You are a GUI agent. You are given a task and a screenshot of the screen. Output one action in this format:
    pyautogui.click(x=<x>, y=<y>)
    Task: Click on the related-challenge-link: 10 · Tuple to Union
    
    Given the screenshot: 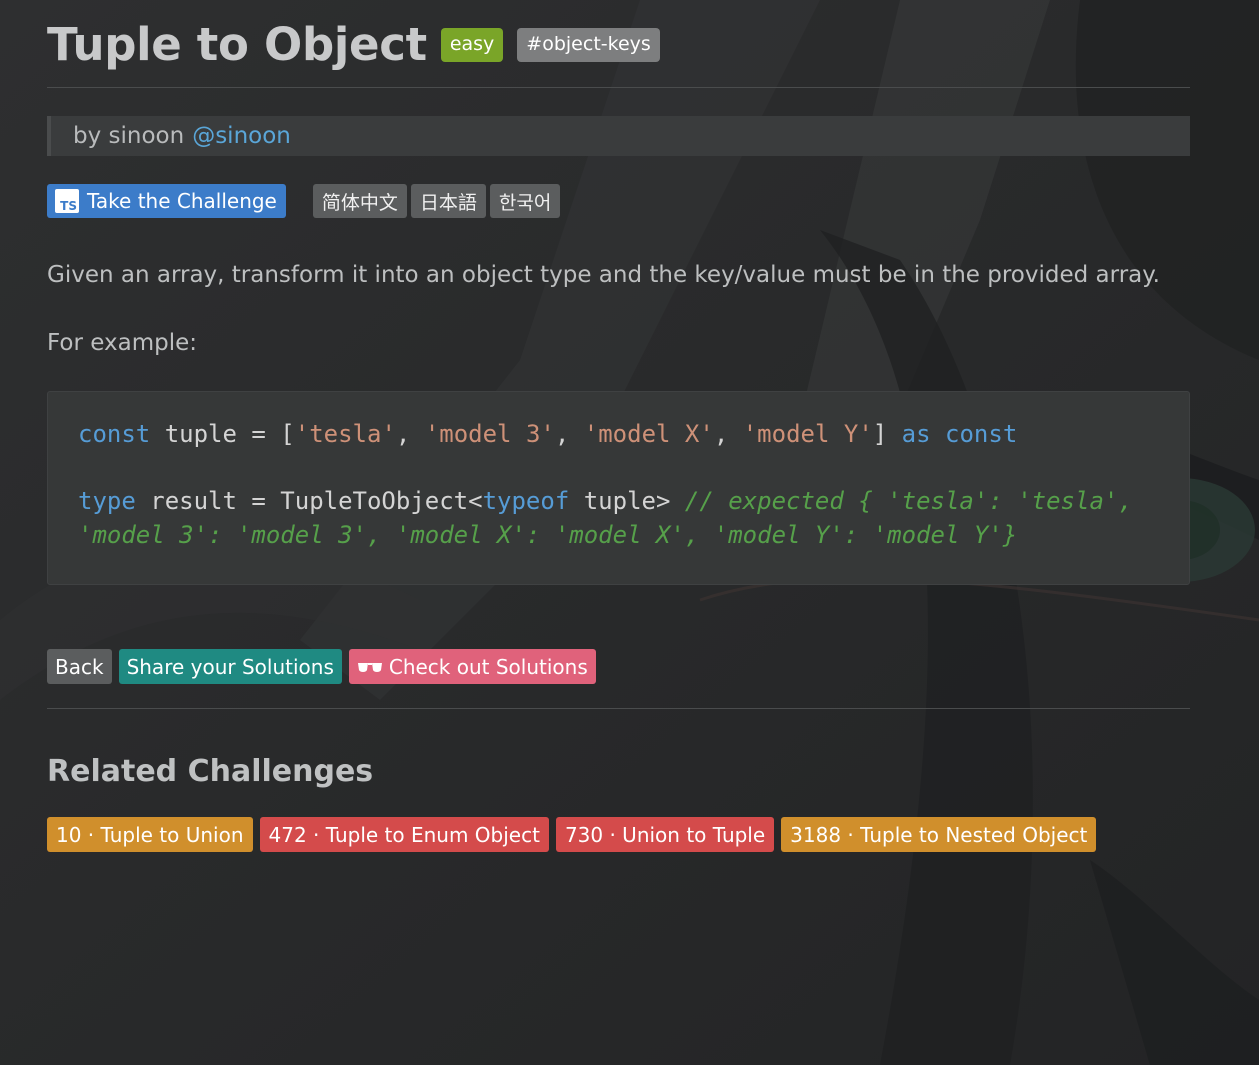 What is the action you would take?
    pyautogui.click(x=150, y=834)
    